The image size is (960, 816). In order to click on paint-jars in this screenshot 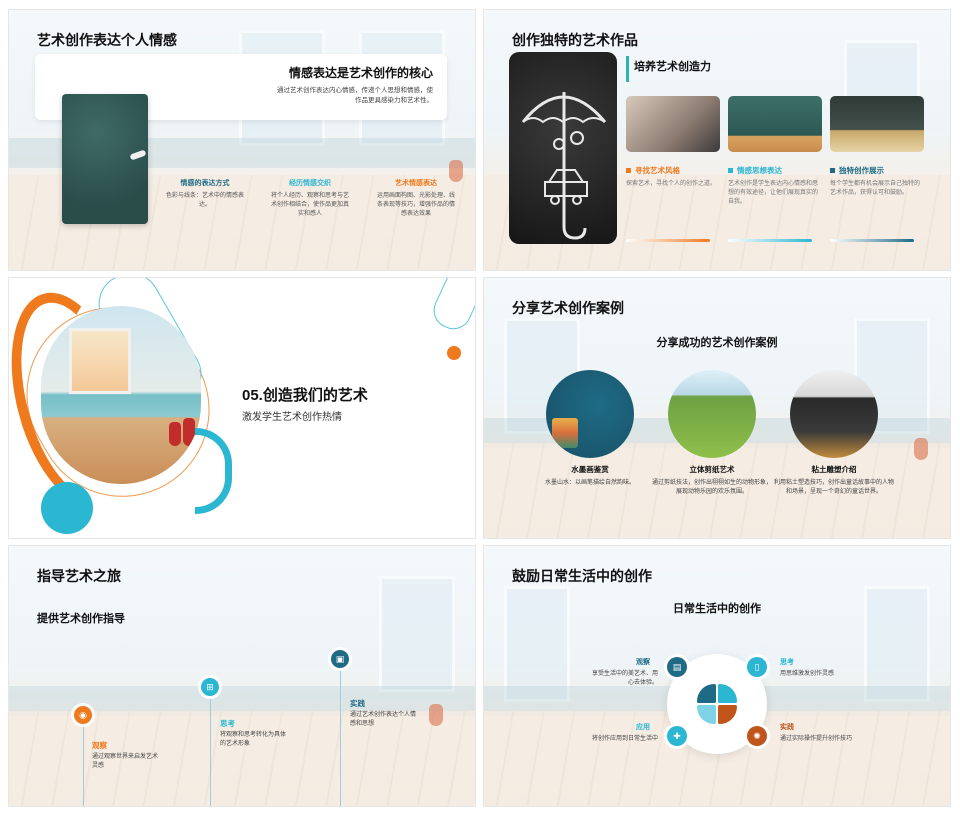, I will do `click(565, 433)`.